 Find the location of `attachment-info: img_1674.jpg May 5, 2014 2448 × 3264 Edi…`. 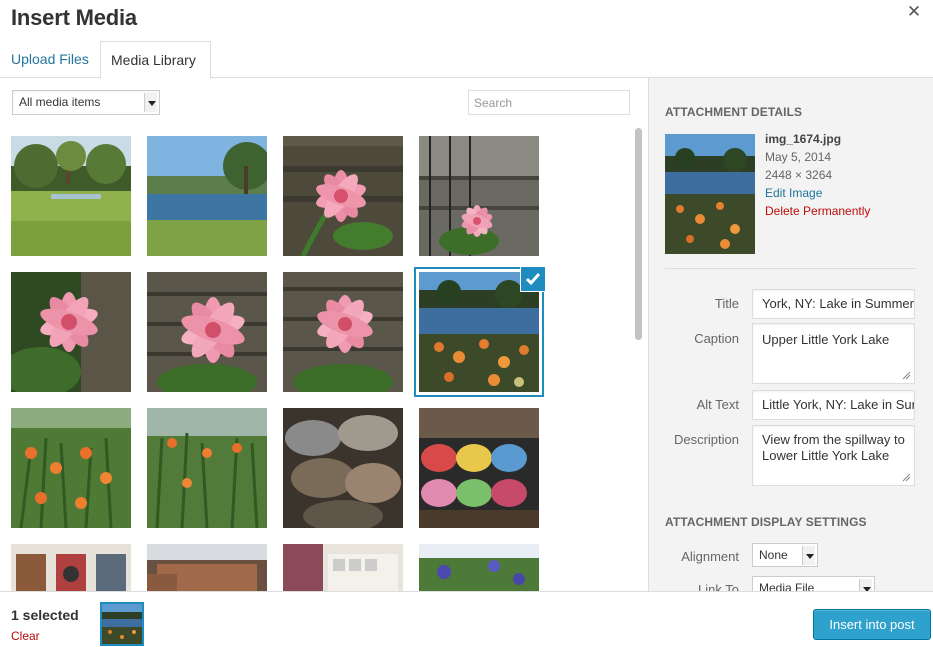

attachment-info: img_1674.jpg May 5, 2014 2448 × 3264 Edi… is located at coordinates (817, 175).